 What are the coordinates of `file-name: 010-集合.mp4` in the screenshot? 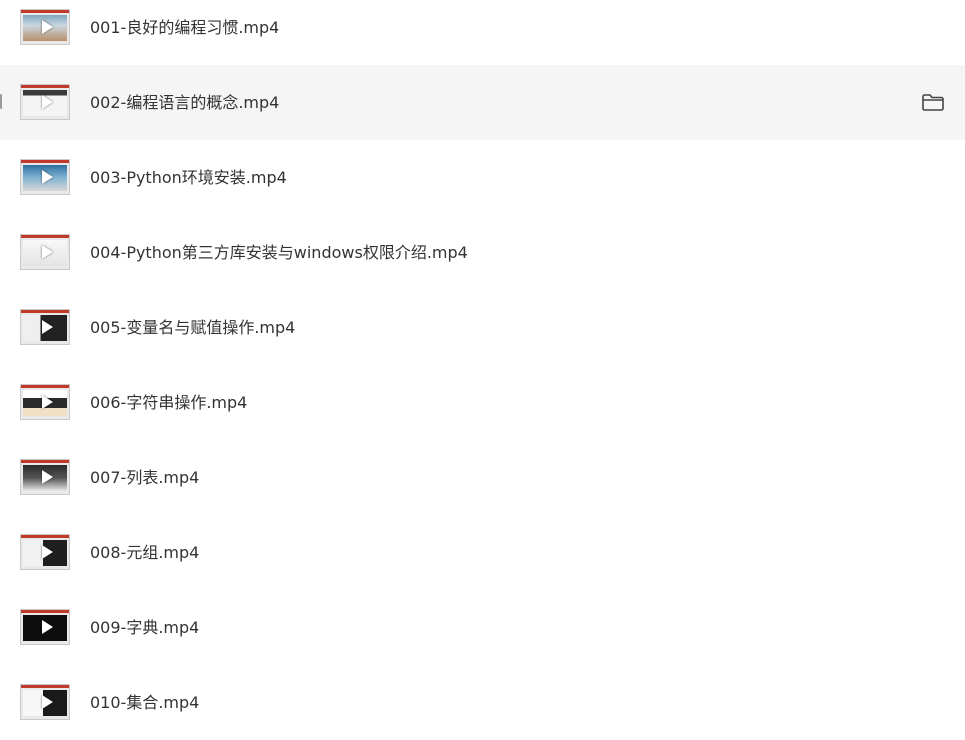 It's located at (144, 702).